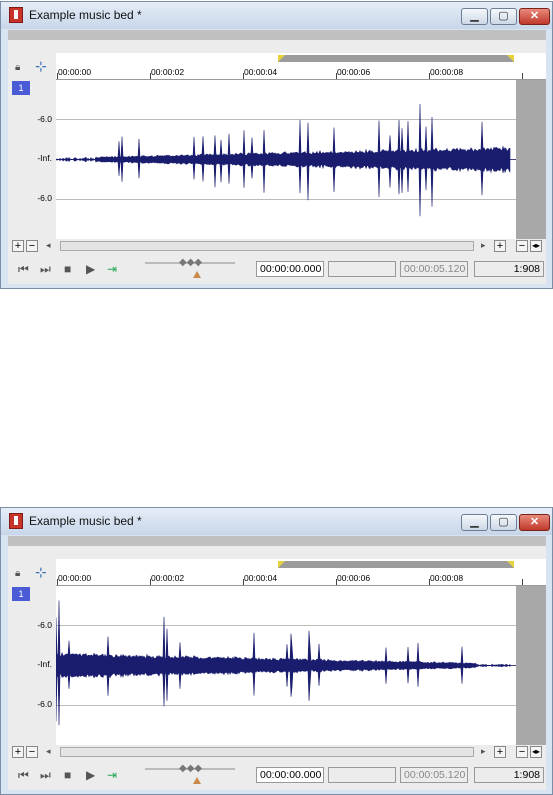 This screenshot has height=795, width=553. Describe the element at coordinates (362, 775) in the screenshot. I see `selection-length-field` at that location.